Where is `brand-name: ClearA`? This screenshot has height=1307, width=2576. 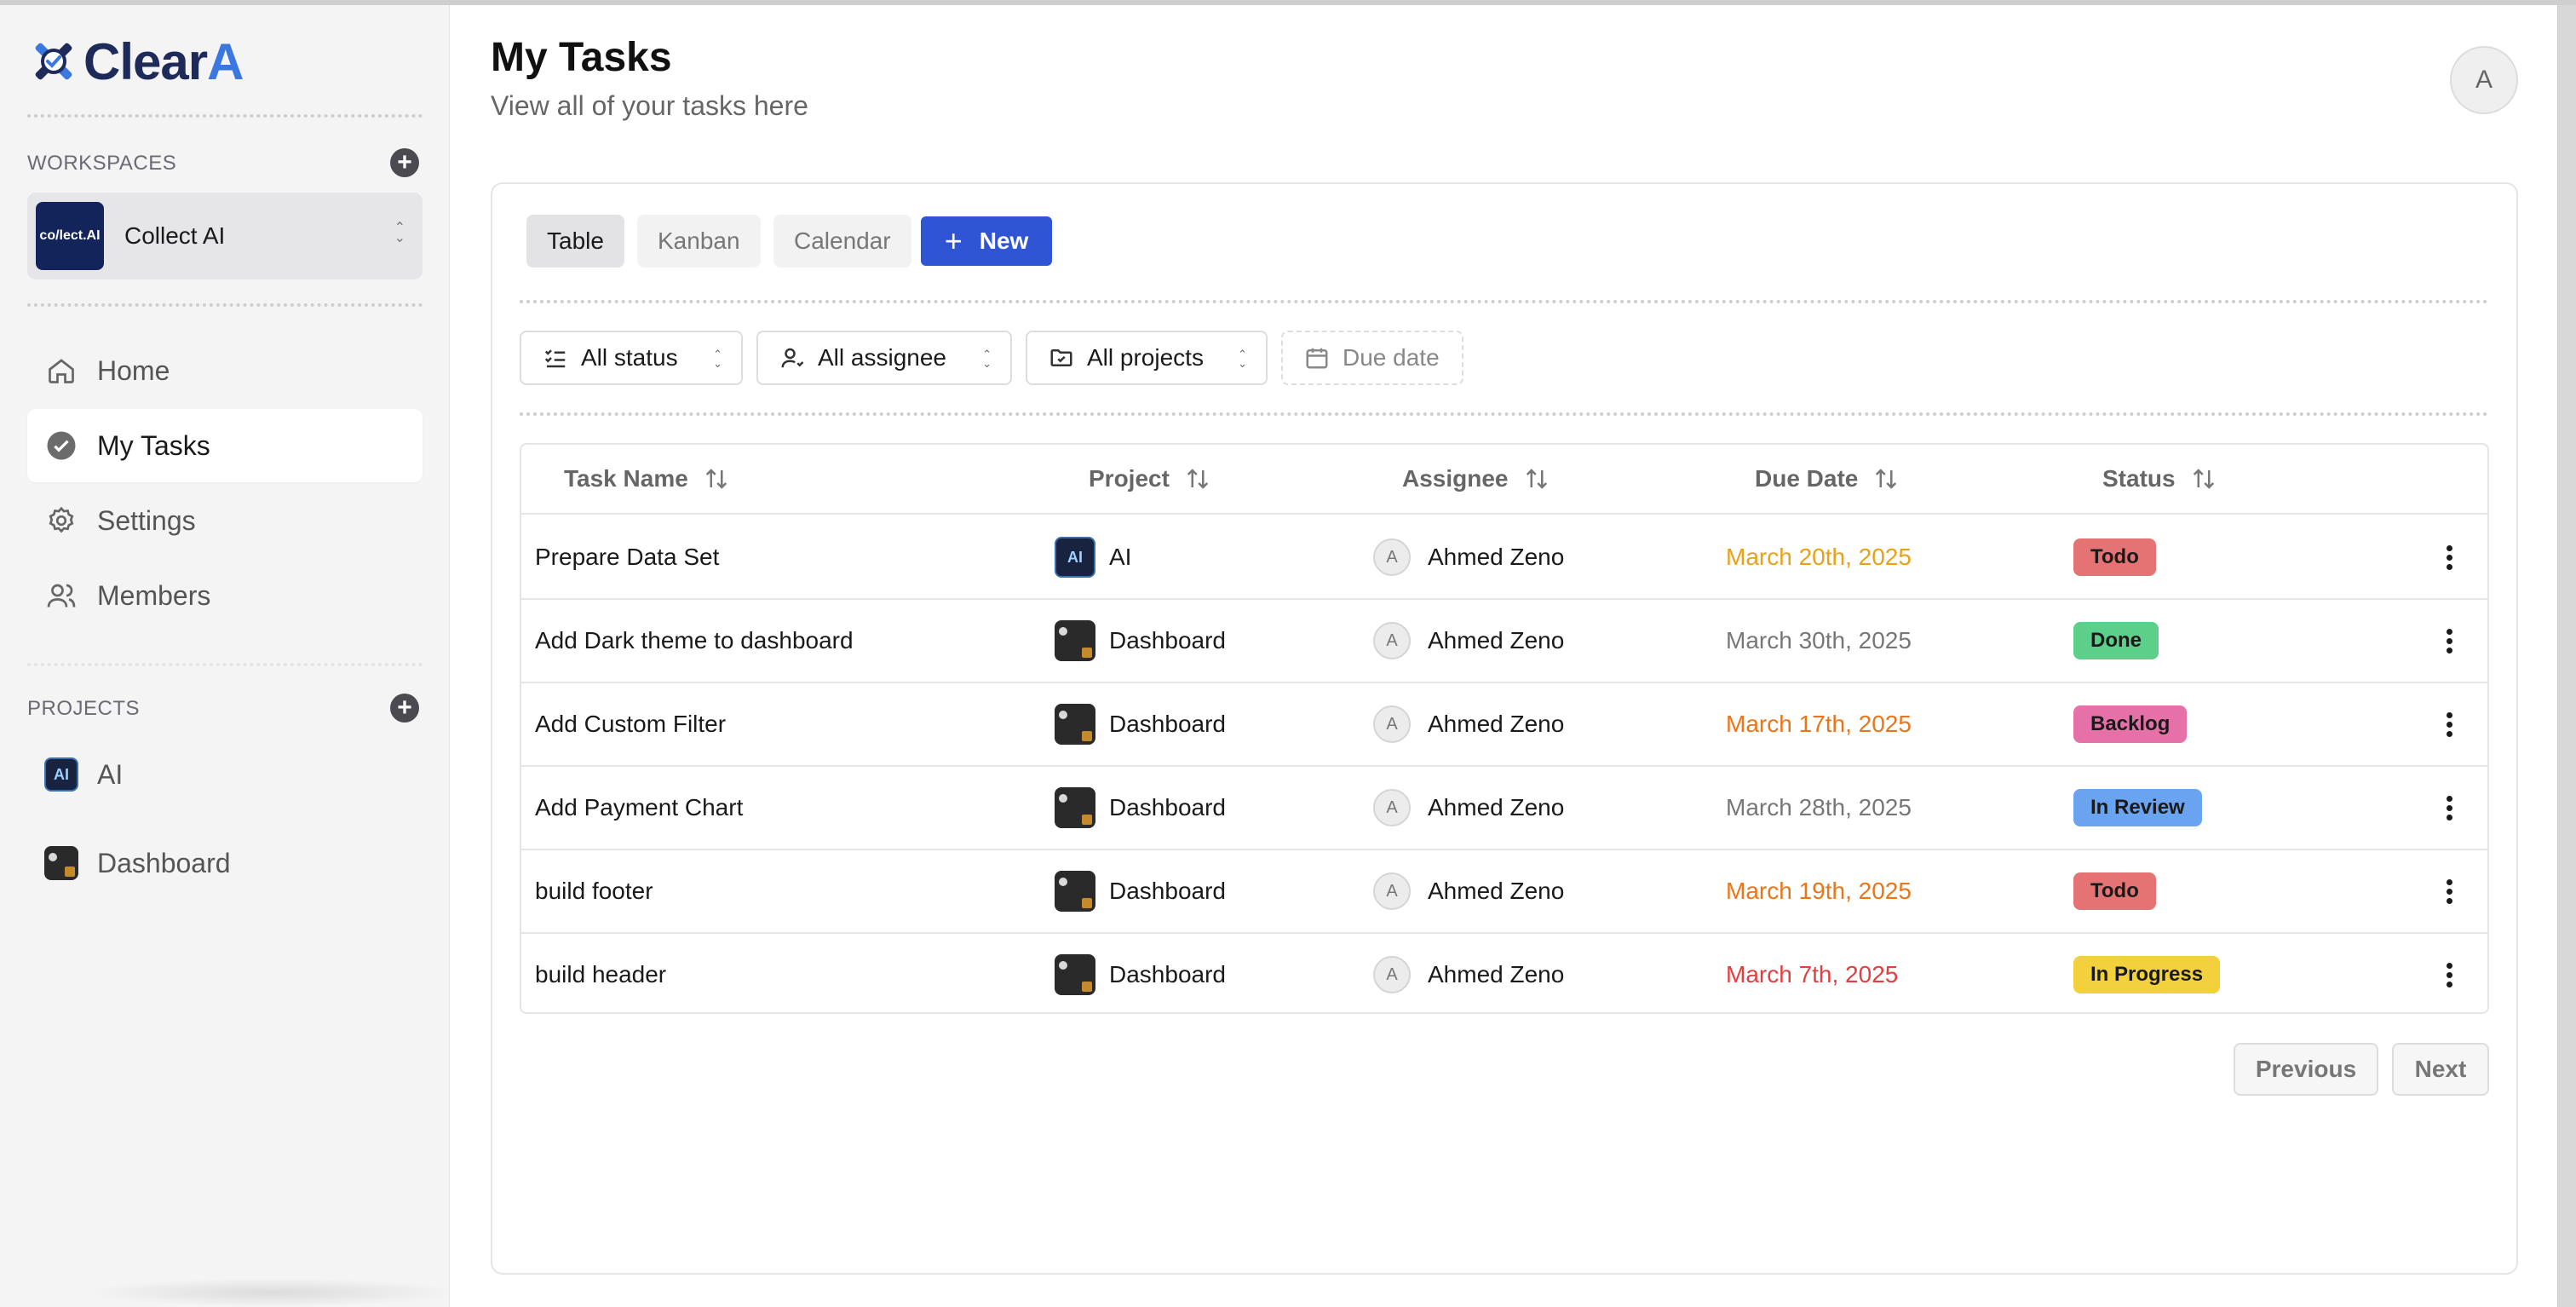
brand-name: ClearA is located at coordinates (163, 61).